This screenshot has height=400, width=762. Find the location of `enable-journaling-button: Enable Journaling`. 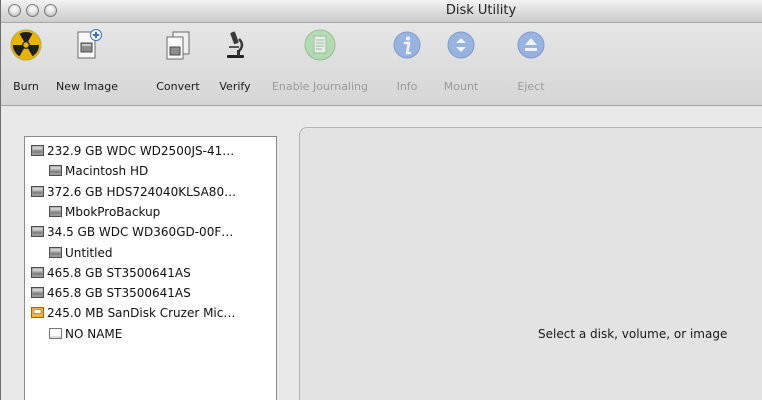

enable-journaling-button: Enable Journaling is located at coordinates (320, 64).